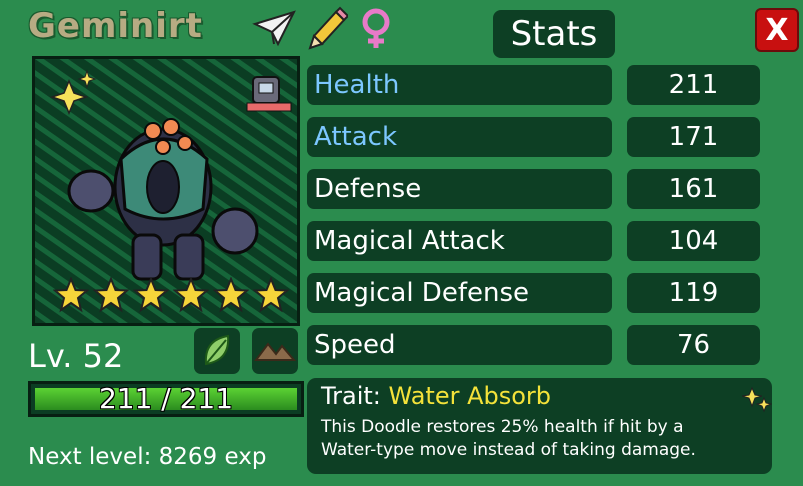 This screenshot has height=486, width=803. What do you see at coordinates (351, 396) in the screenshot?
I see `trait-prefix: Trait:` at bounding box center [351, 396].